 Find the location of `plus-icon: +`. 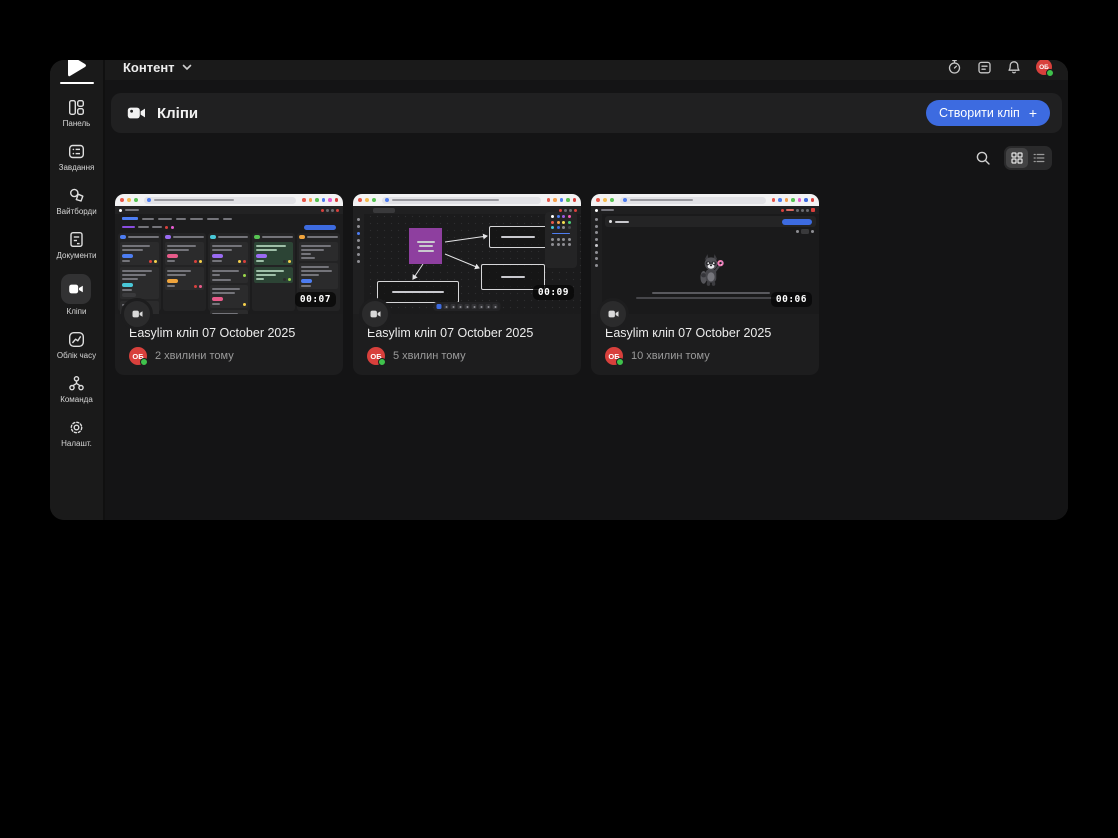

plus-icon: + is located at coordinates (1032, 113).